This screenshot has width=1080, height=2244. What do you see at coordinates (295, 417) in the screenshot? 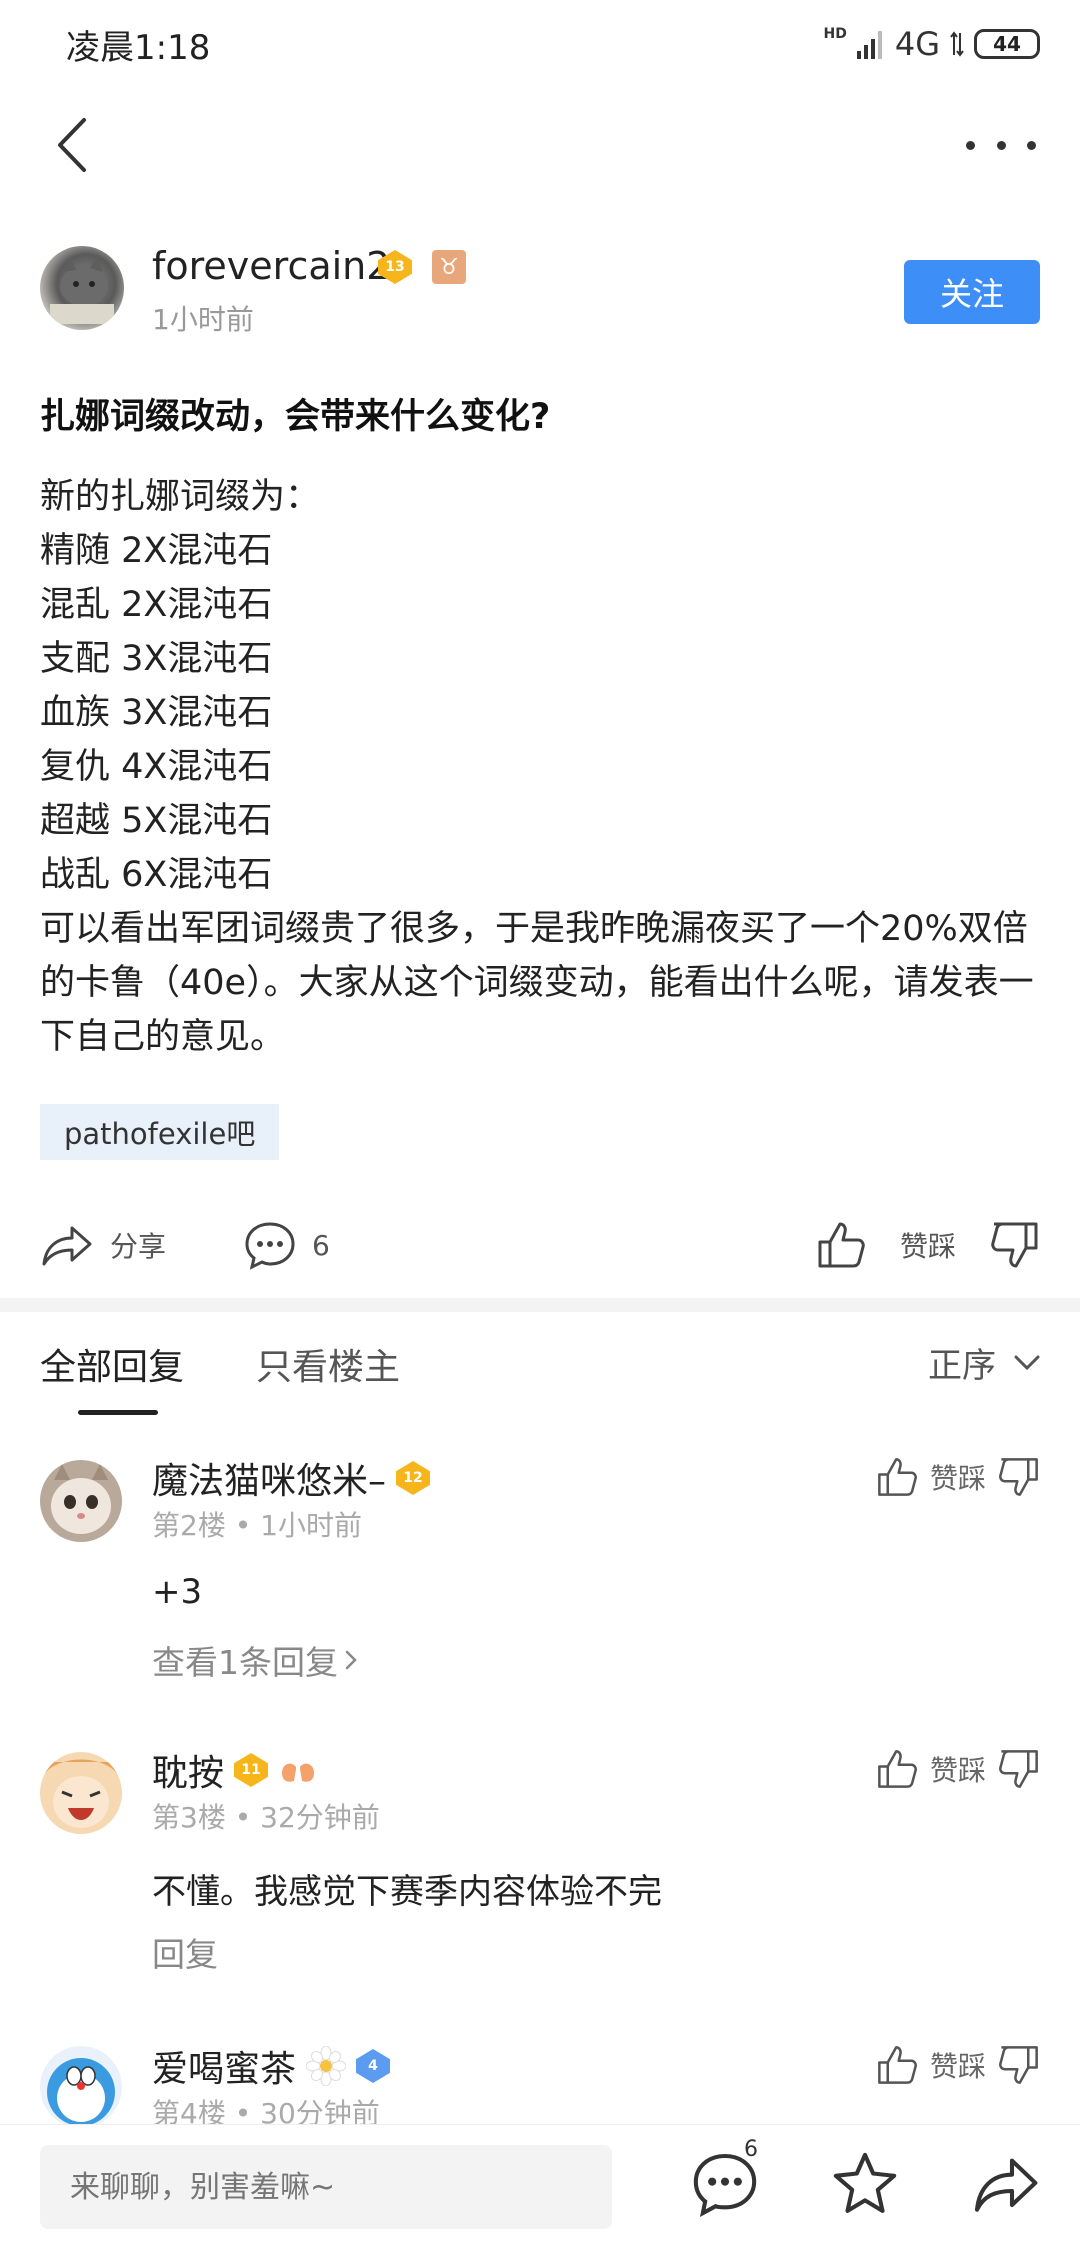
I see `post-title: 扎娜词缀改动，会带来什么变化?` at bounding box center [295, 417].